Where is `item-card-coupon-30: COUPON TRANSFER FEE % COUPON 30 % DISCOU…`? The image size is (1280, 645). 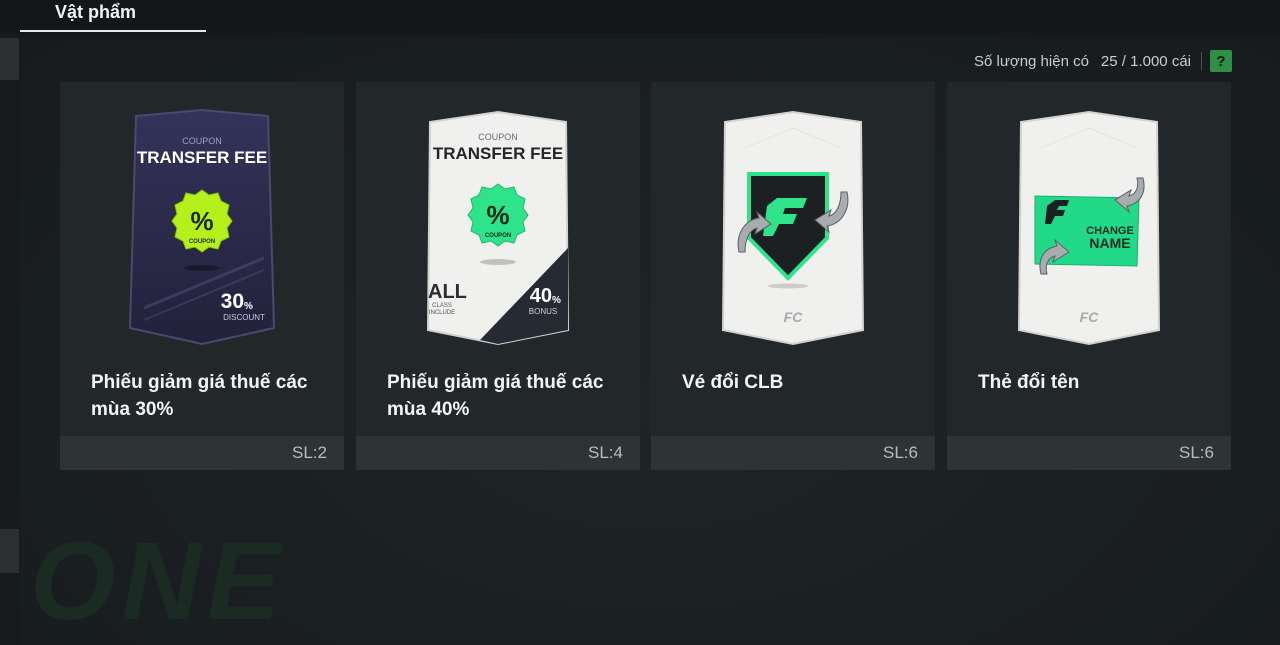 item-card-coupon-30: COUPON TRANSFER FEE % COUPON 30 % DISCOU… is located at coordinates (202, 276).